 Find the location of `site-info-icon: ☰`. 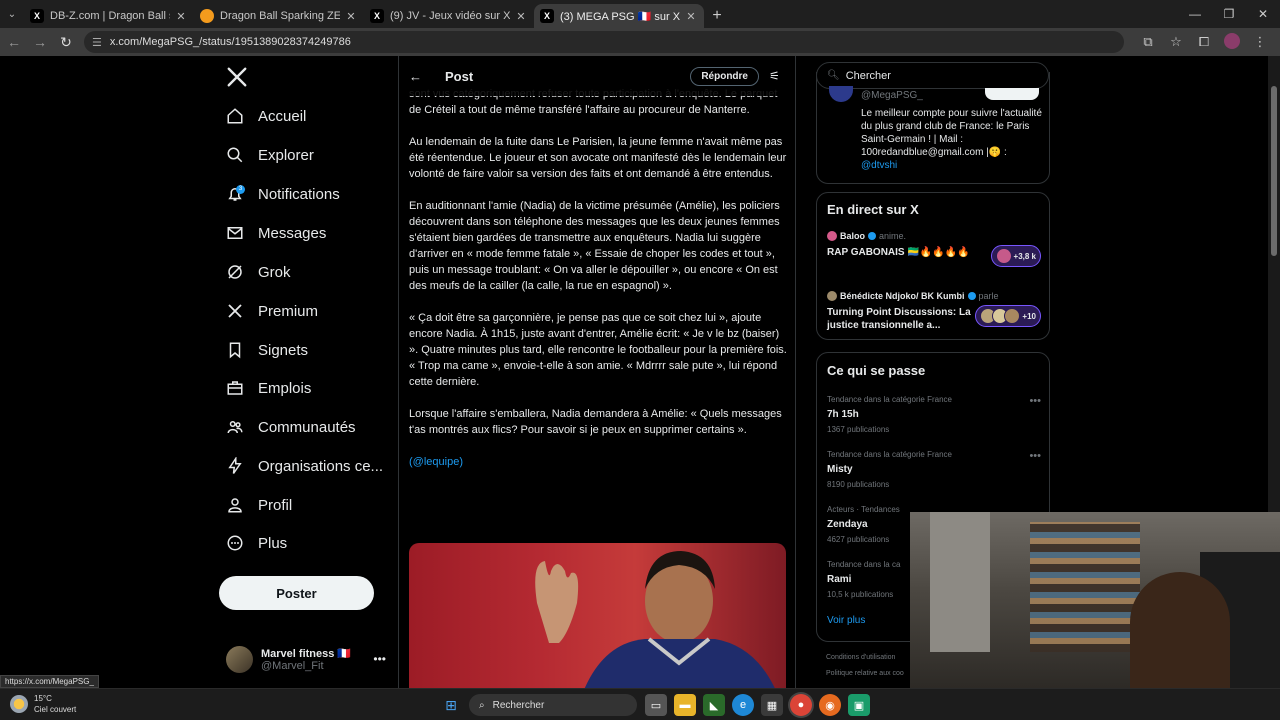

site-info-icon: ☰ is located at coordinates (97, 42).